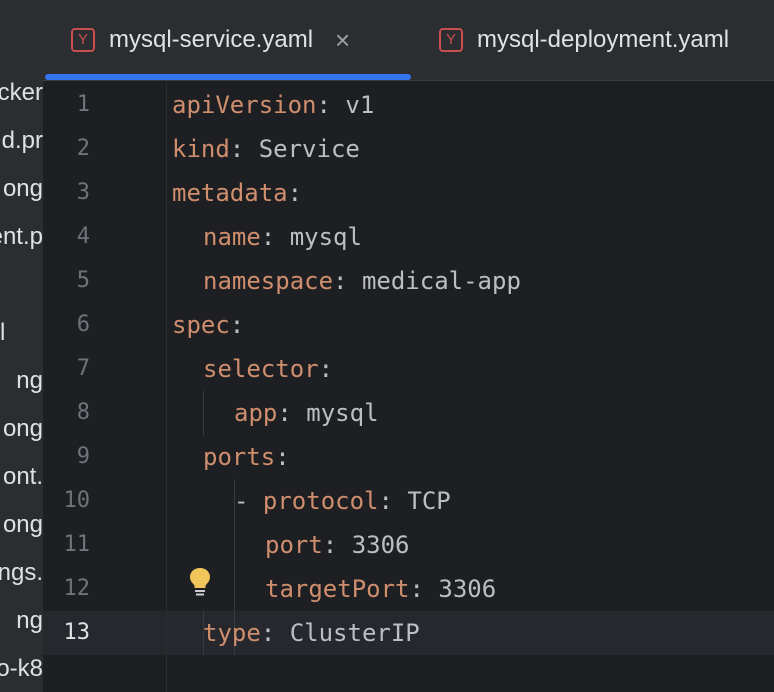  I want to click on tab-mysql-deployment: Y mysql-deployment.yaml, so click(584, 40).